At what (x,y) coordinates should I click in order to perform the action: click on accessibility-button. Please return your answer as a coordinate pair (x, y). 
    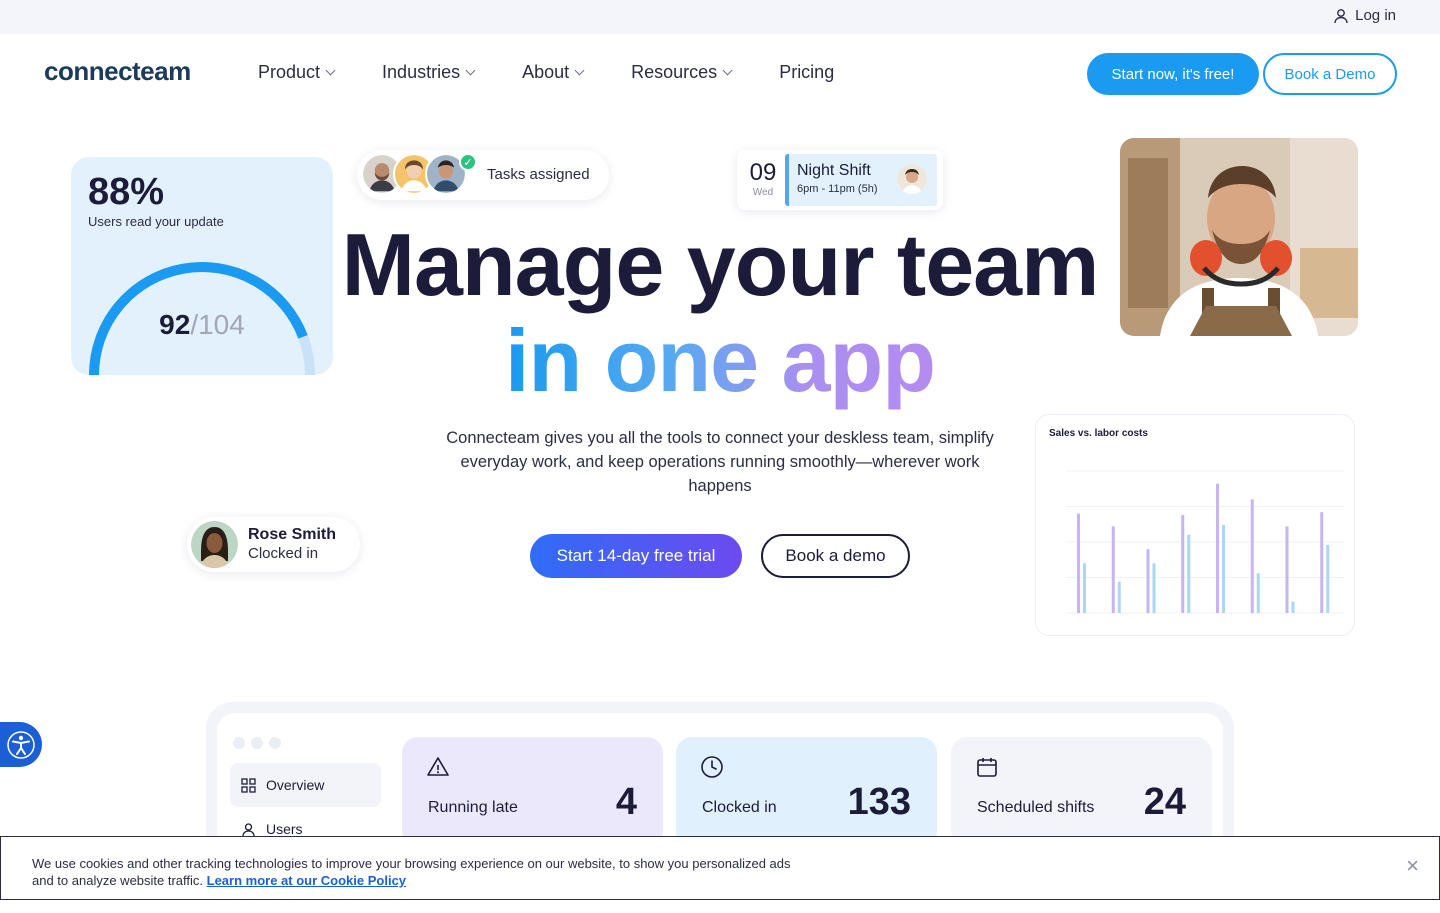
    Looking at the image, I should click on (21, 744).